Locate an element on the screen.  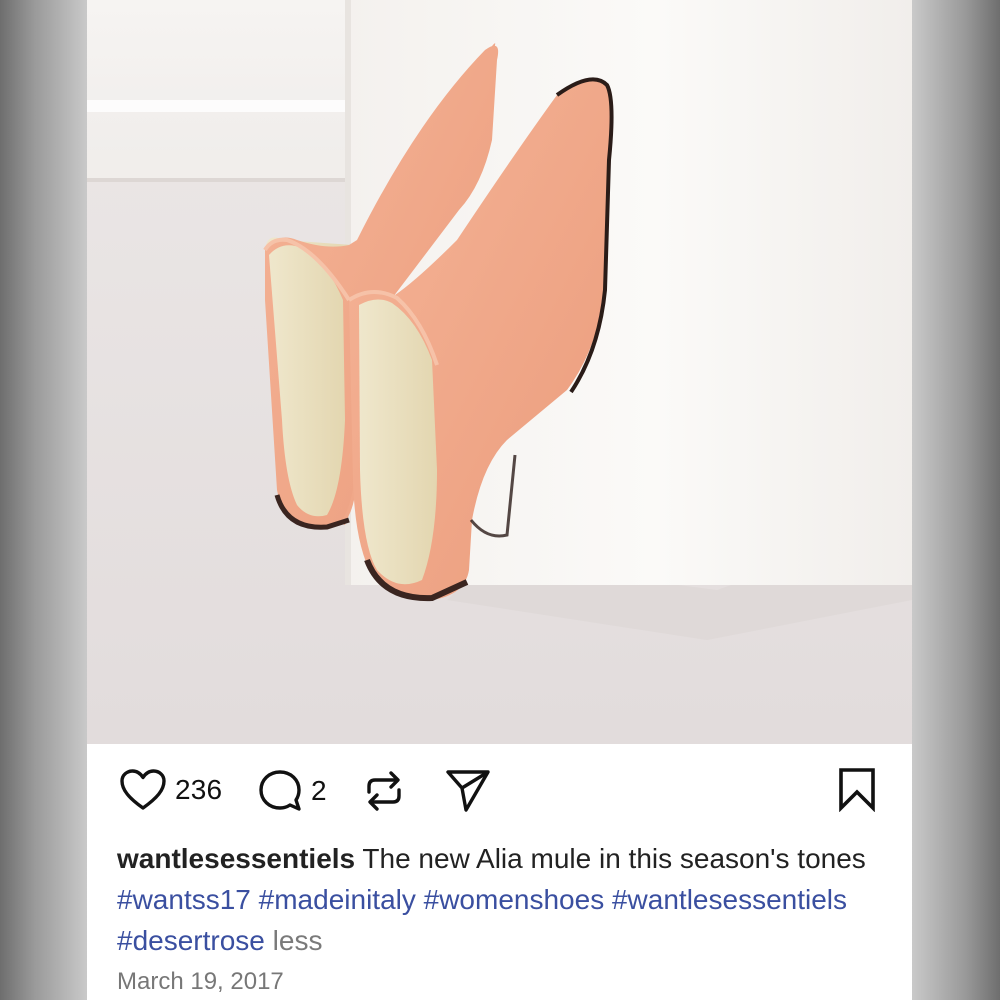
like-button: 236 is located at coordinates (170, 790).